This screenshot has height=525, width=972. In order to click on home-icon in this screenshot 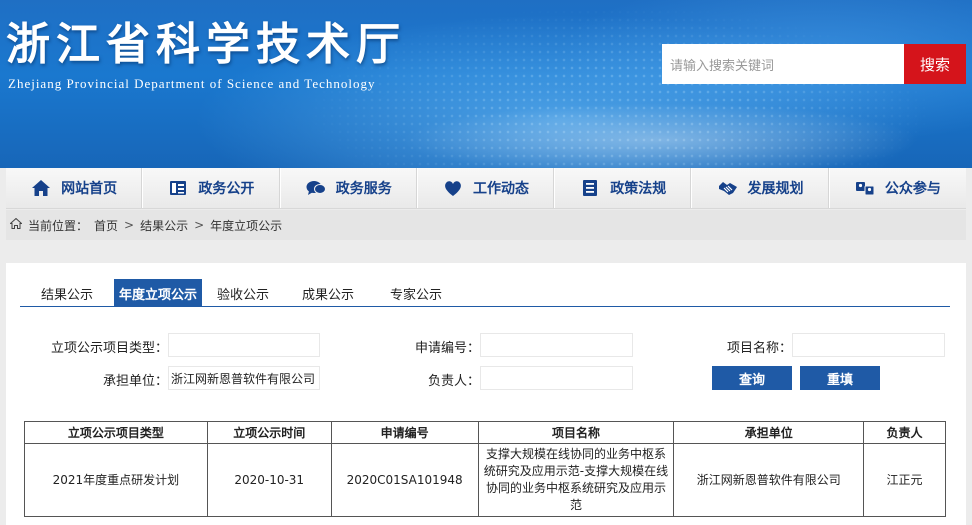, I will do `click(41, 188)`.